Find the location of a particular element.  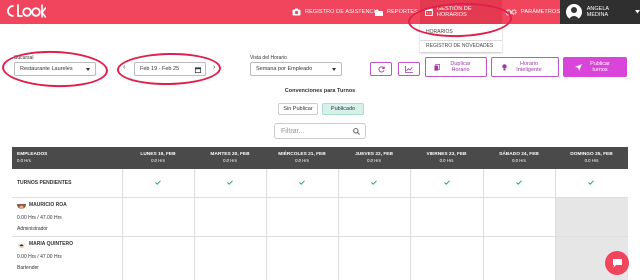

day-header-label: VIERNES 23, FEB is located at coordinates (446, 154).